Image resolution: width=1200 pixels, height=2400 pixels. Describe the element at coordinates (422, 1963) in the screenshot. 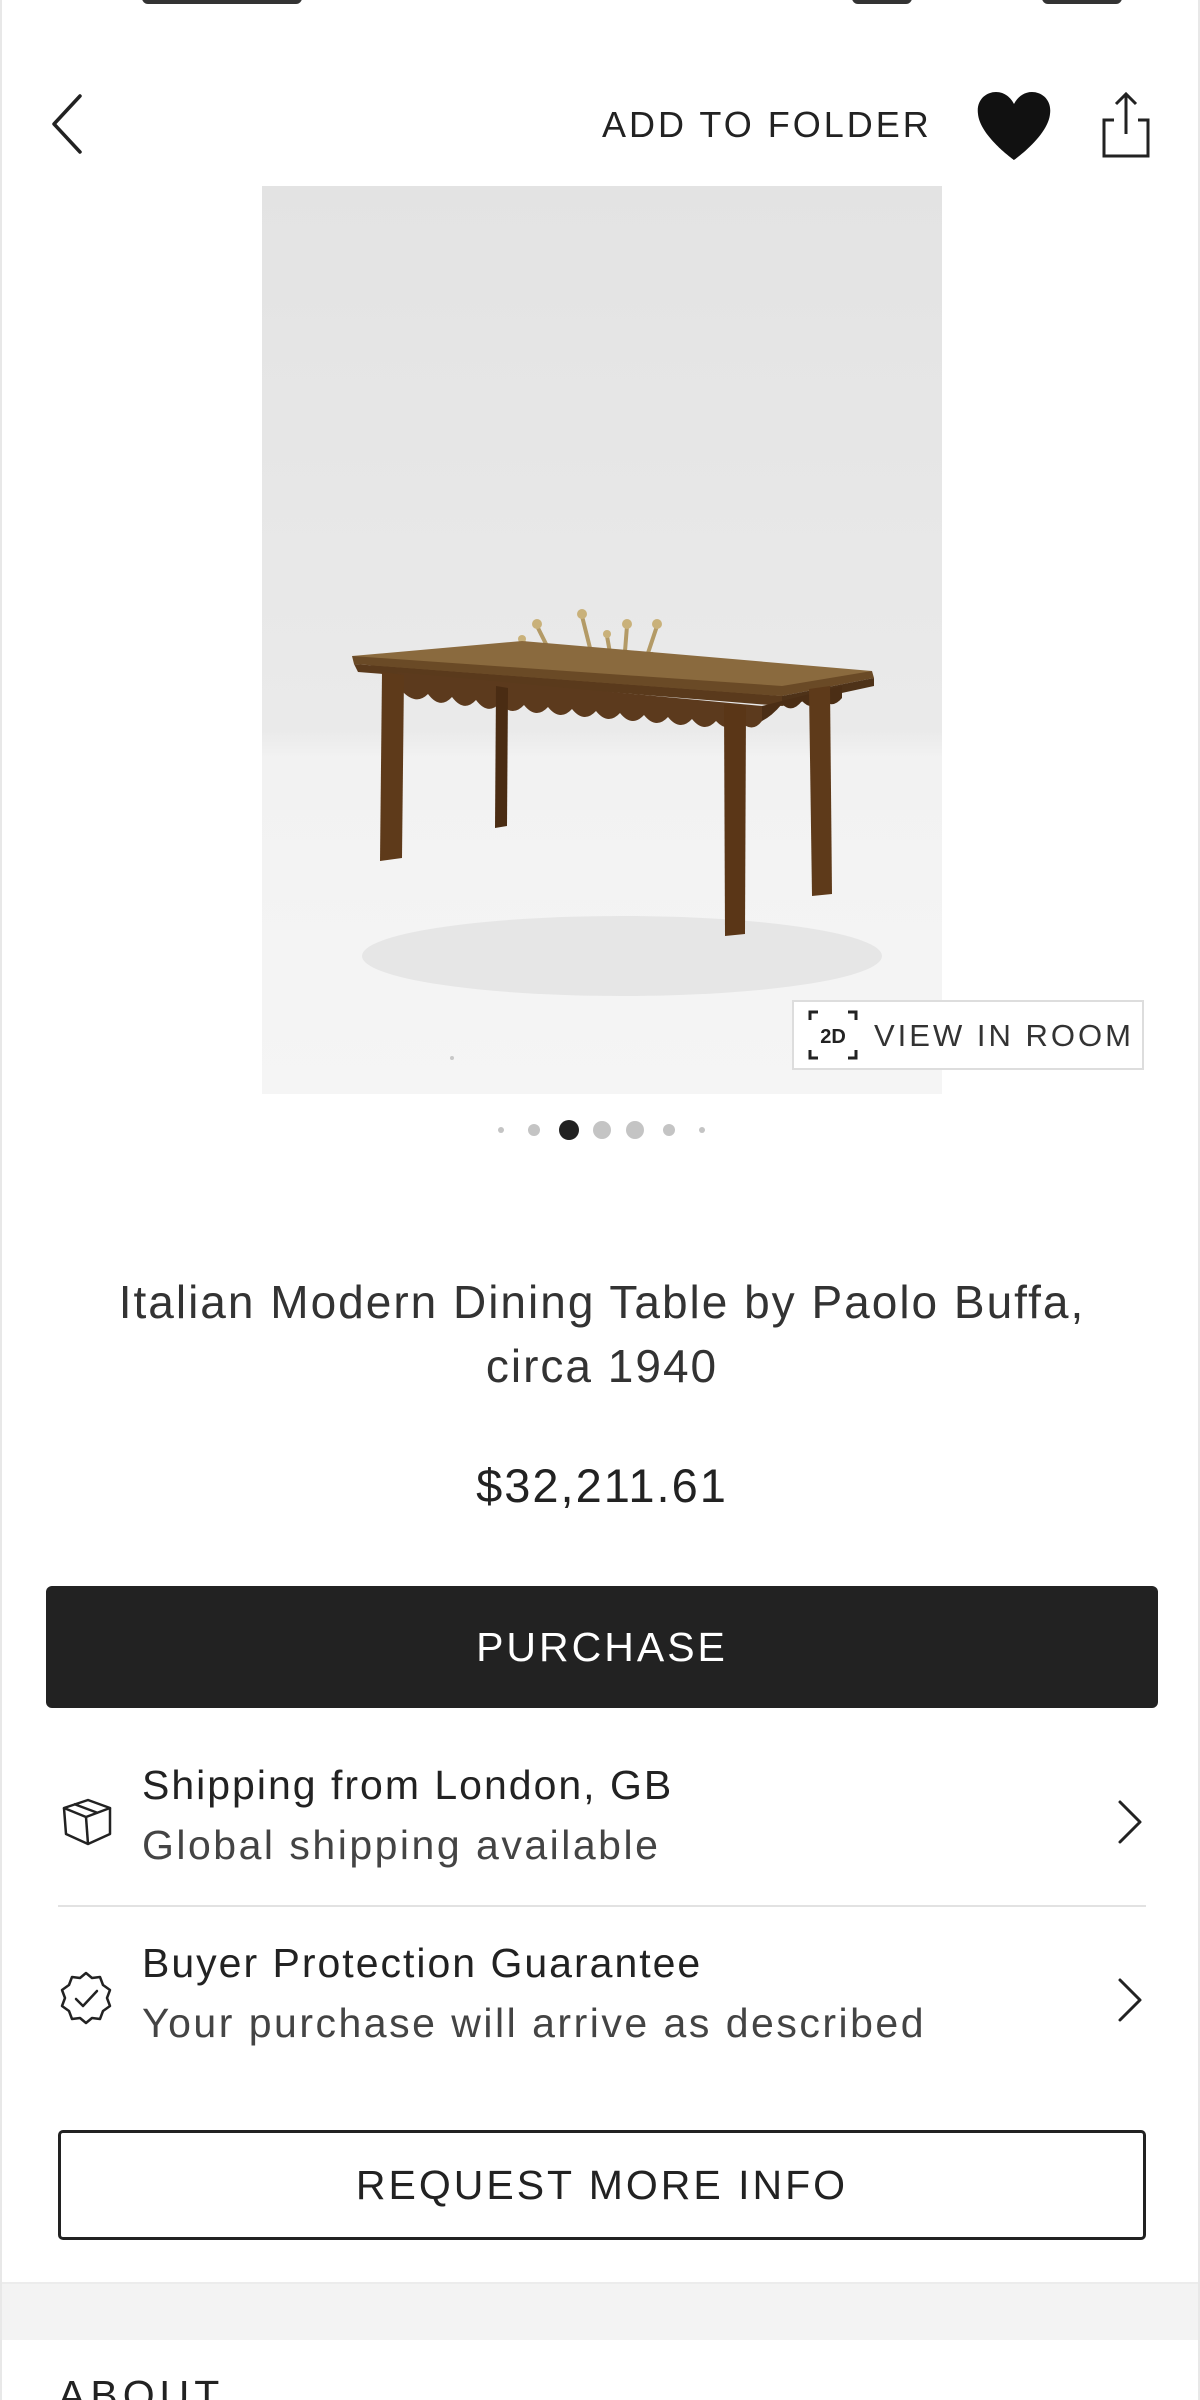

I see `protection-title: Buyer Protection Guarantee` at that location.